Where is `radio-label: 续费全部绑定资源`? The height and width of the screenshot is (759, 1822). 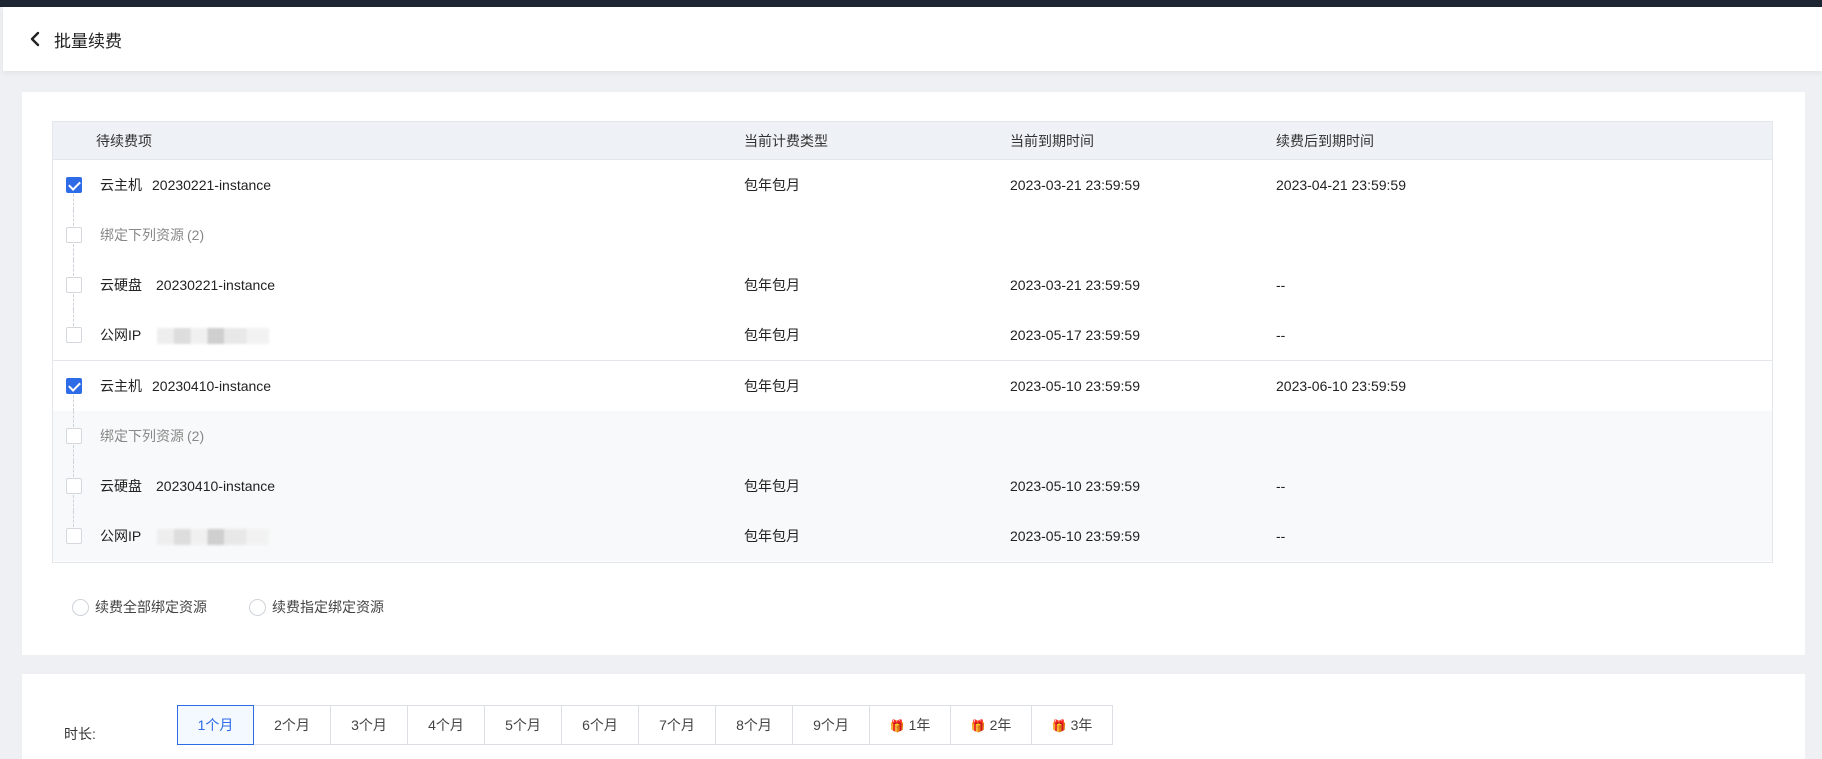
radio-label: 续费全部绑定资源 is located at coordinates (151, 607).